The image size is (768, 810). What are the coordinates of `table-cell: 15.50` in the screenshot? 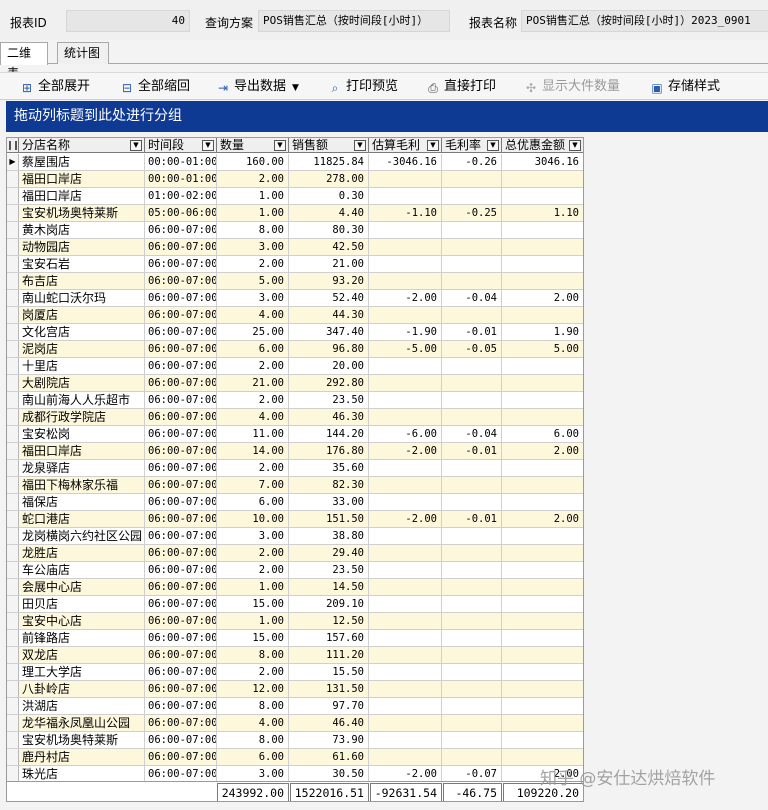 It's located at (329, 672).